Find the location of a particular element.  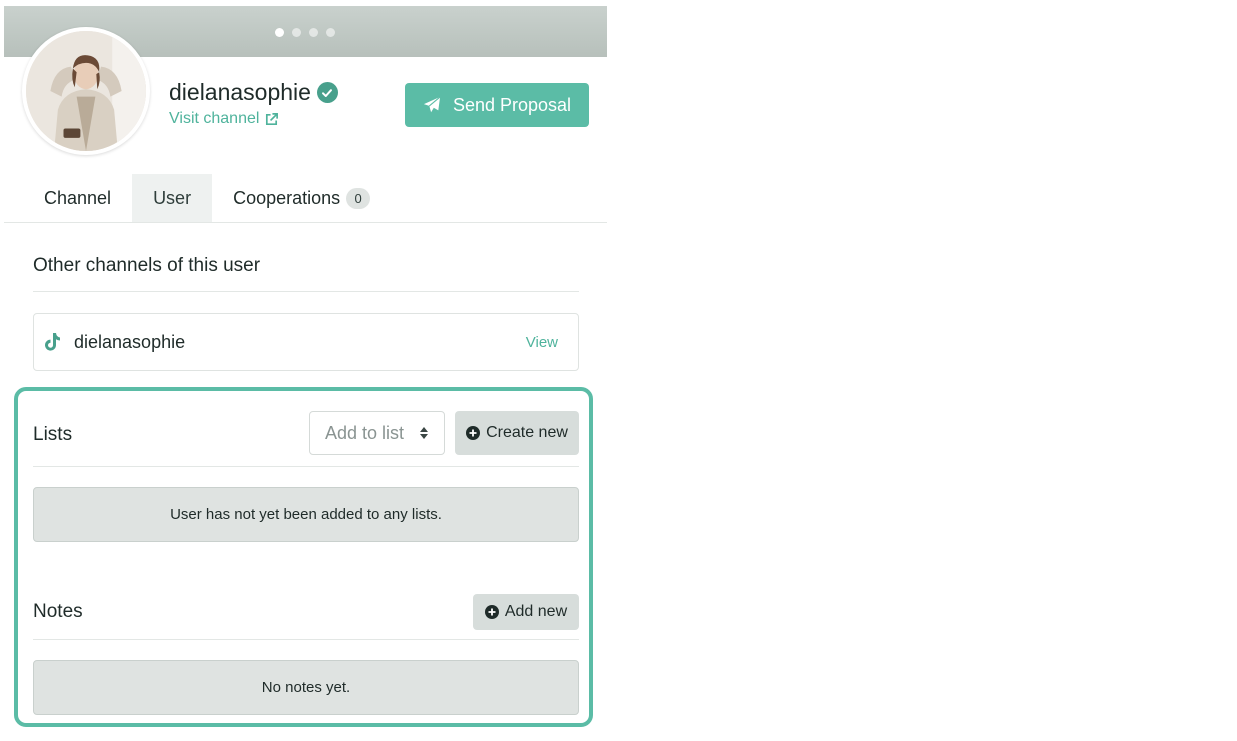

tab-channel: Channel is located at coordinates (68, 198).